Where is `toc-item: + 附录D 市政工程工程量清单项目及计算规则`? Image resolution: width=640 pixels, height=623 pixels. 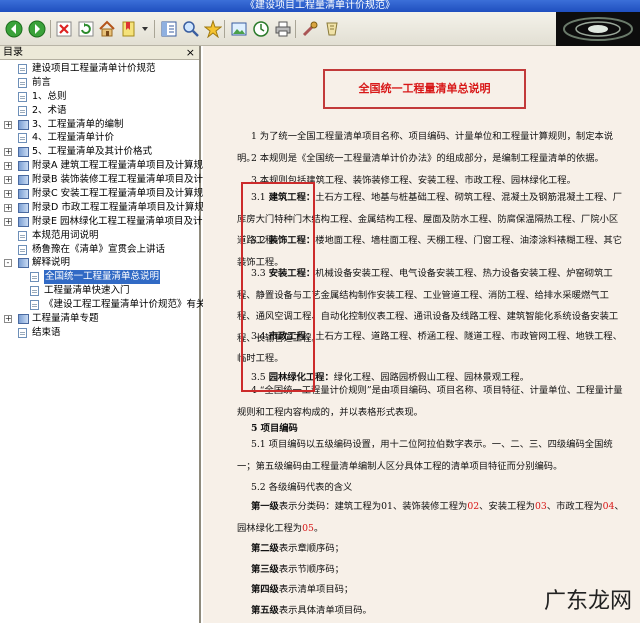
toc-item: + 附录D 市政工程工程量清单项目及计算规则 is located at coordinates (106, 208).